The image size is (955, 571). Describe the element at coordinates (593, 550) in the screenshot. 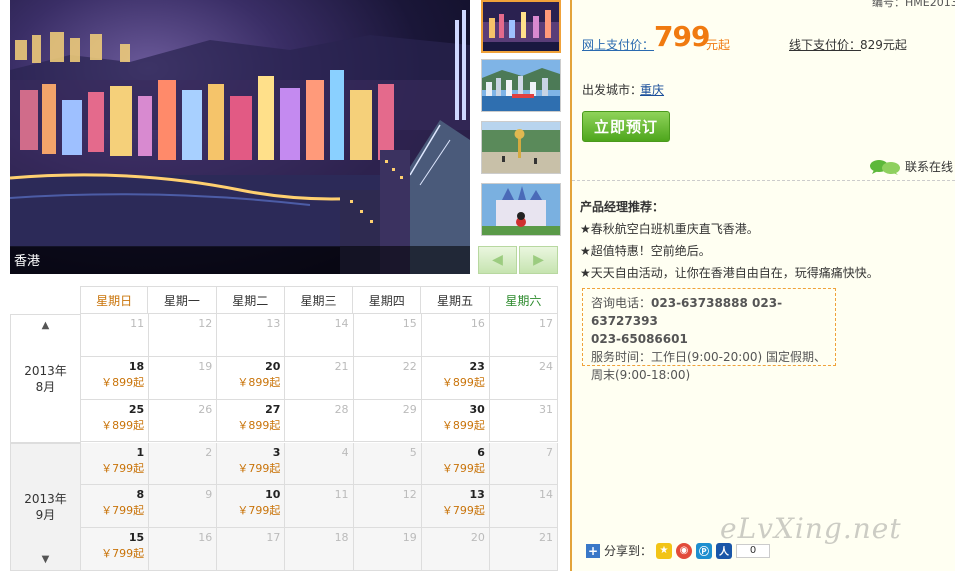

I see `share-plus-icon: +` at that location.